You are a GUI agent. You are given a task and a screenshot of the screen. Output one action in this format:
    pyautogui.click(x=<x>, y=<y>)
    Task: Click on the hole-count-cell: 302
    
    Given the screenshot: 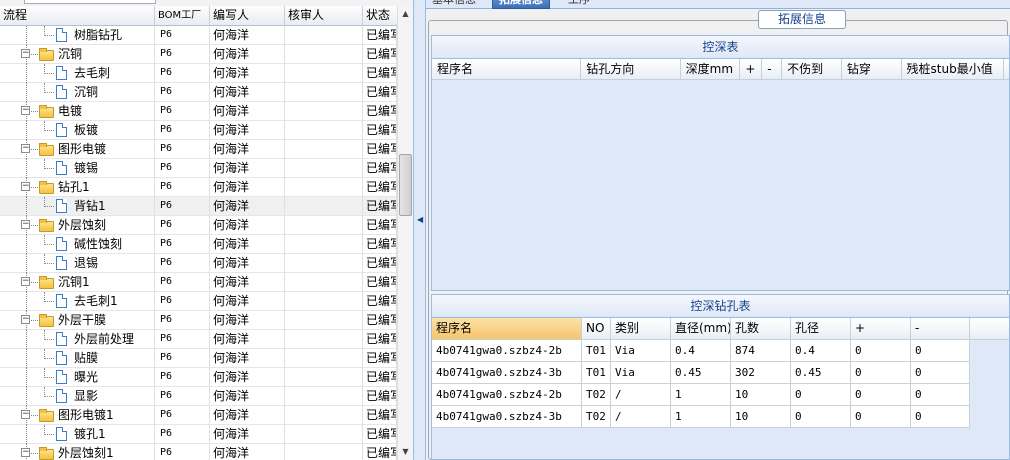 What is the action you would take?
    pyautogui.click(x=761, y=373)
    